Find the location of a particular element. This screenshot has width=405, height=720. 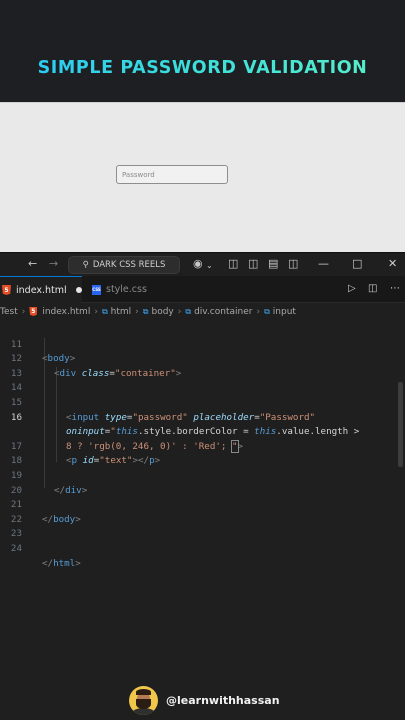

code-line: 22 is located at coordinates (16, 519).